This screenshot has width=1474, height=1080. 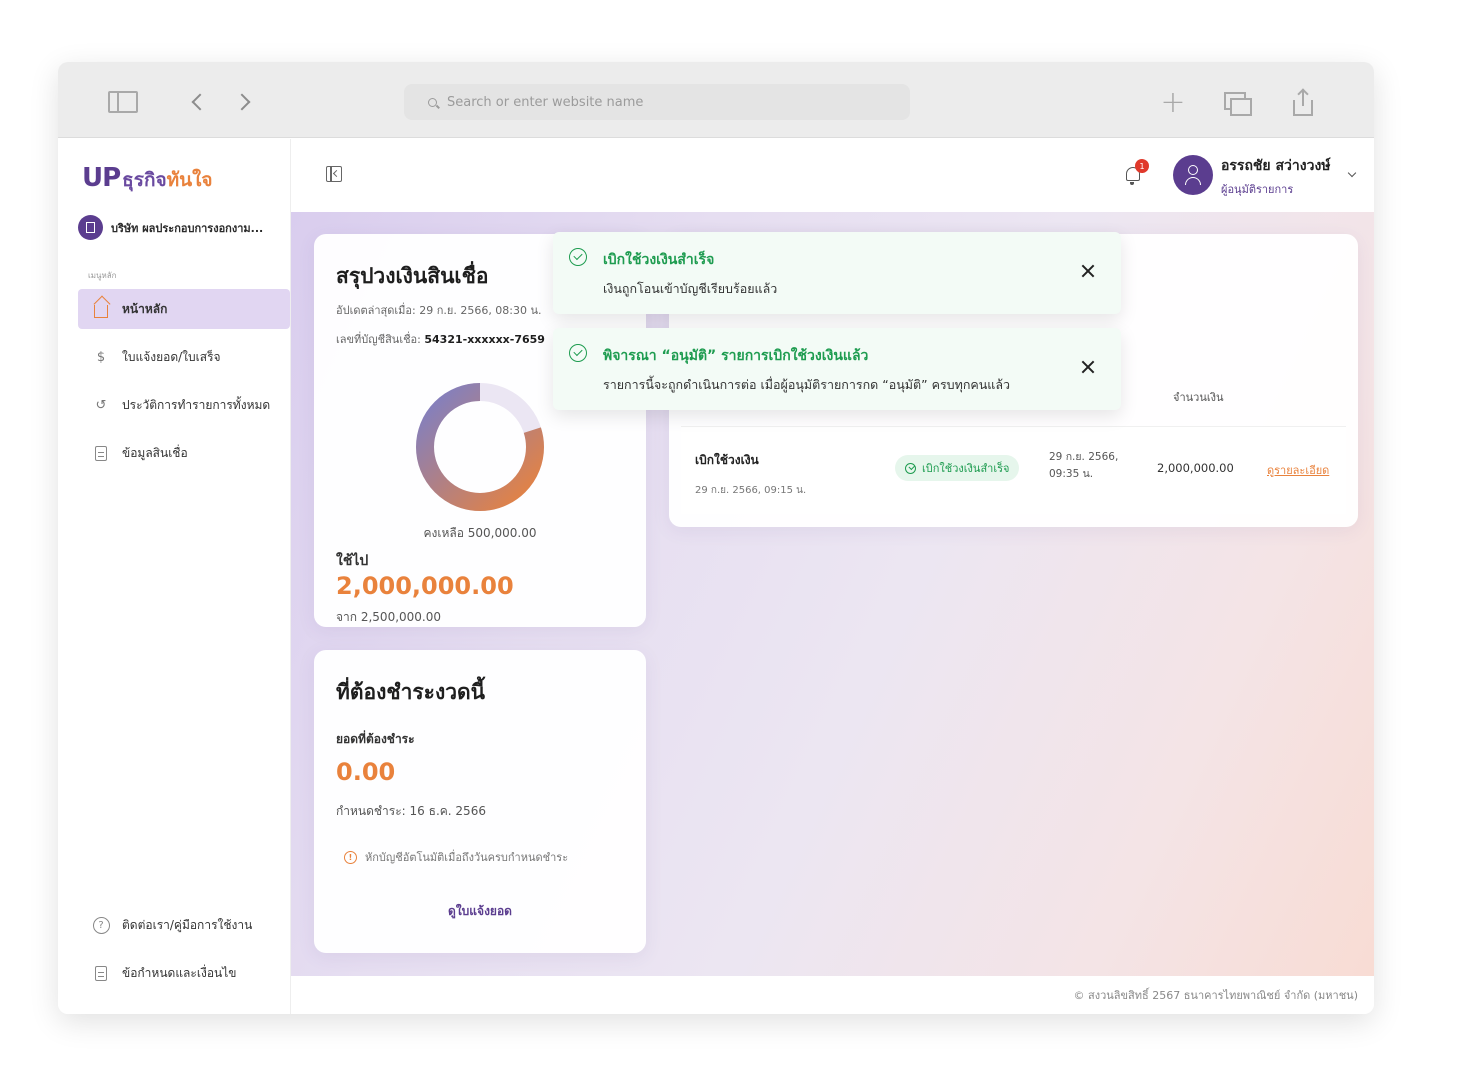 What do you see at coordinates (432, 102) in the screenshot?
I see `search-icon` at bounding box center [432, 102].